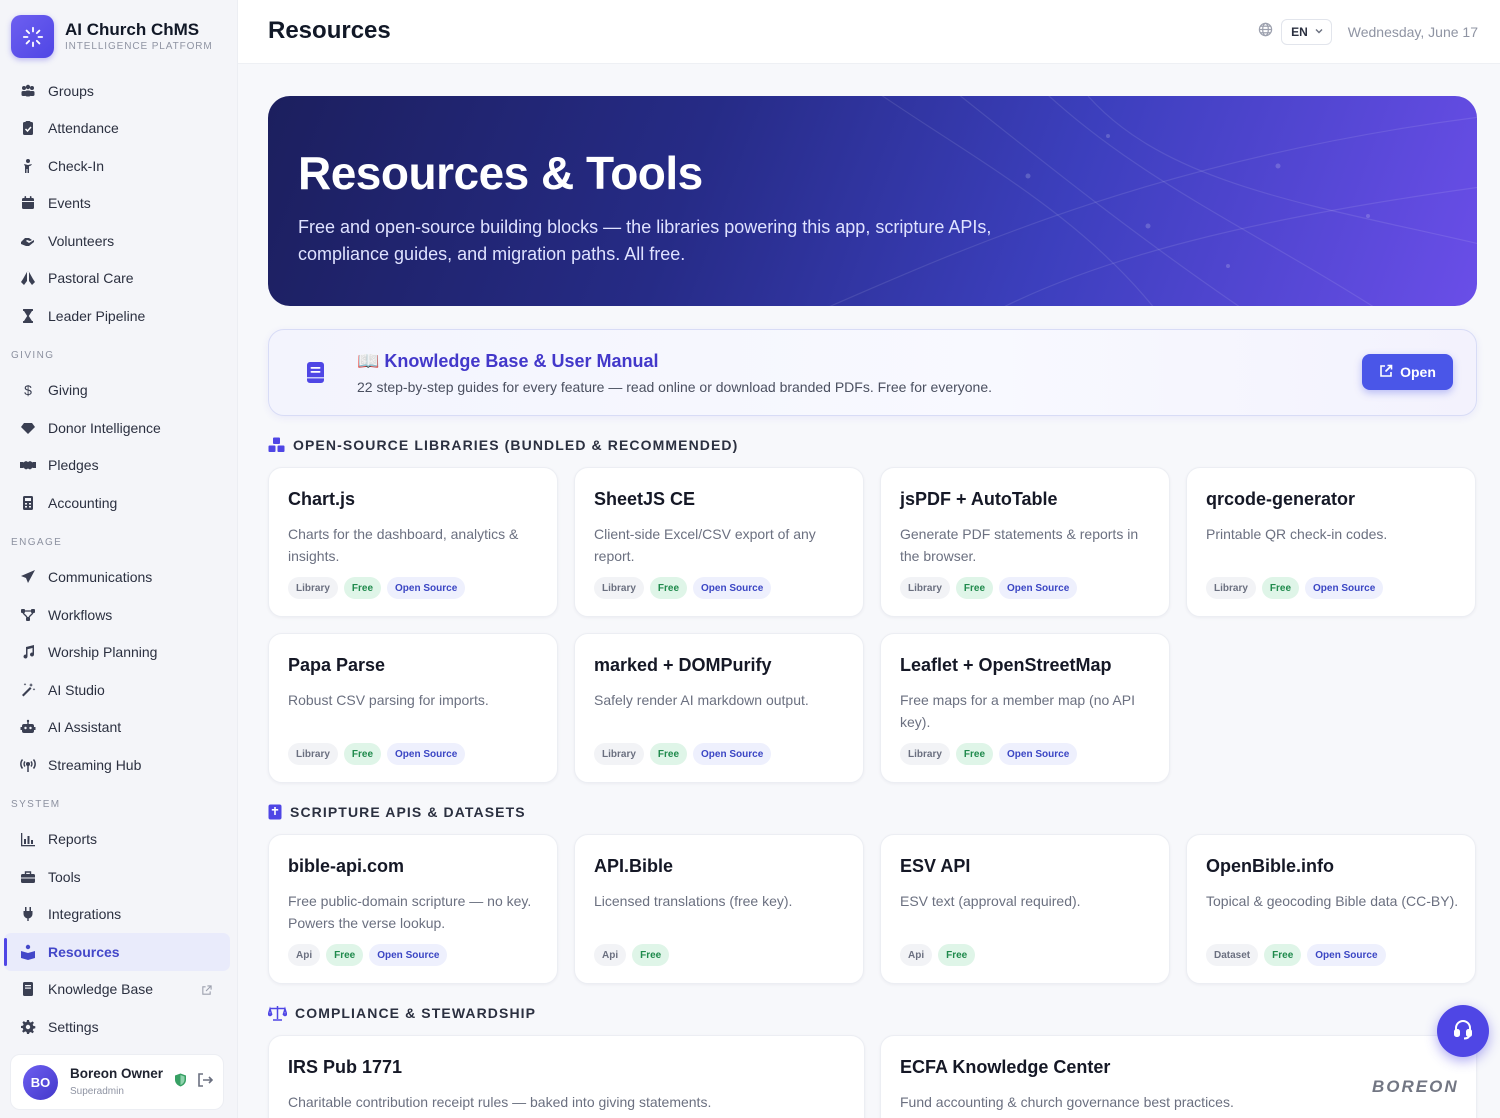  I want to click on page-title: Resources, so click(329, 30).